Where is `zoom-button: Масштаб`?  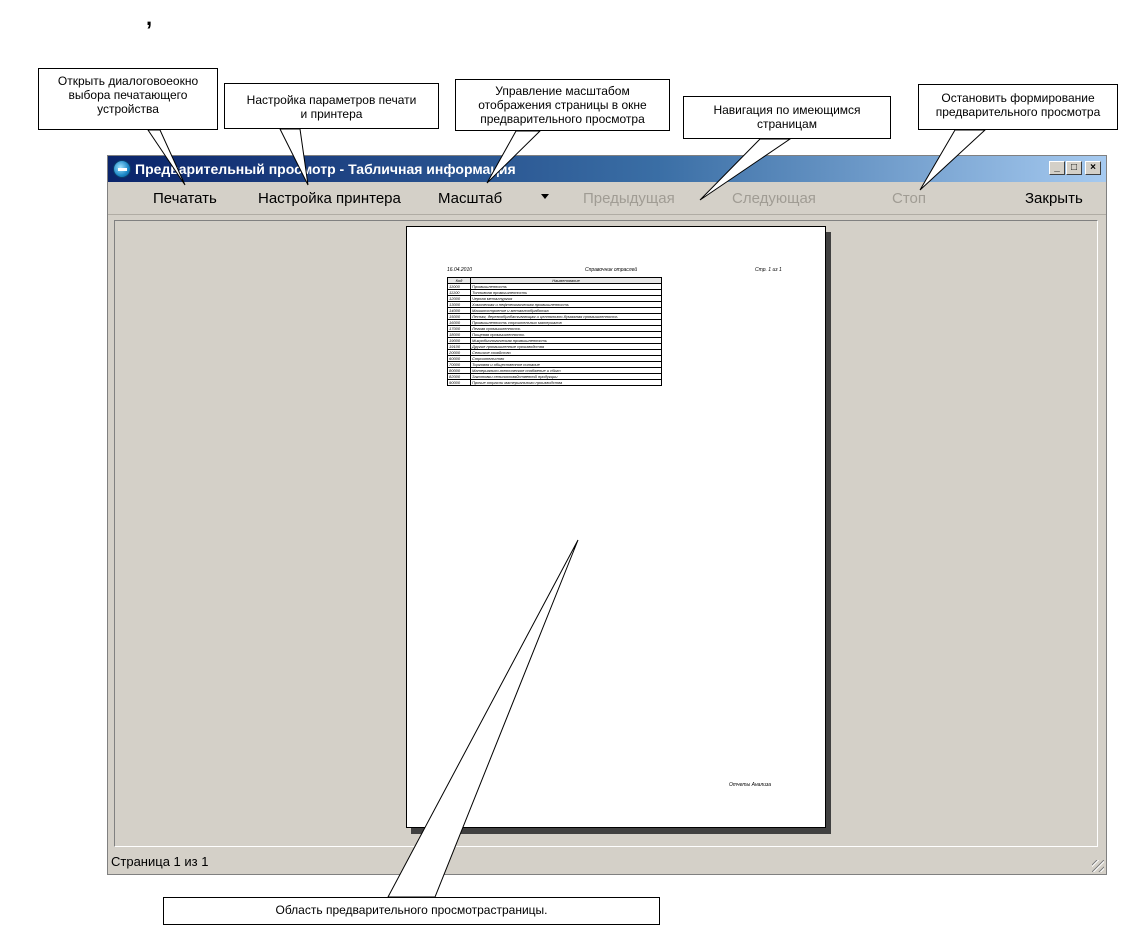
zoom-button: Масштаб is located at coordinates (470, 198).